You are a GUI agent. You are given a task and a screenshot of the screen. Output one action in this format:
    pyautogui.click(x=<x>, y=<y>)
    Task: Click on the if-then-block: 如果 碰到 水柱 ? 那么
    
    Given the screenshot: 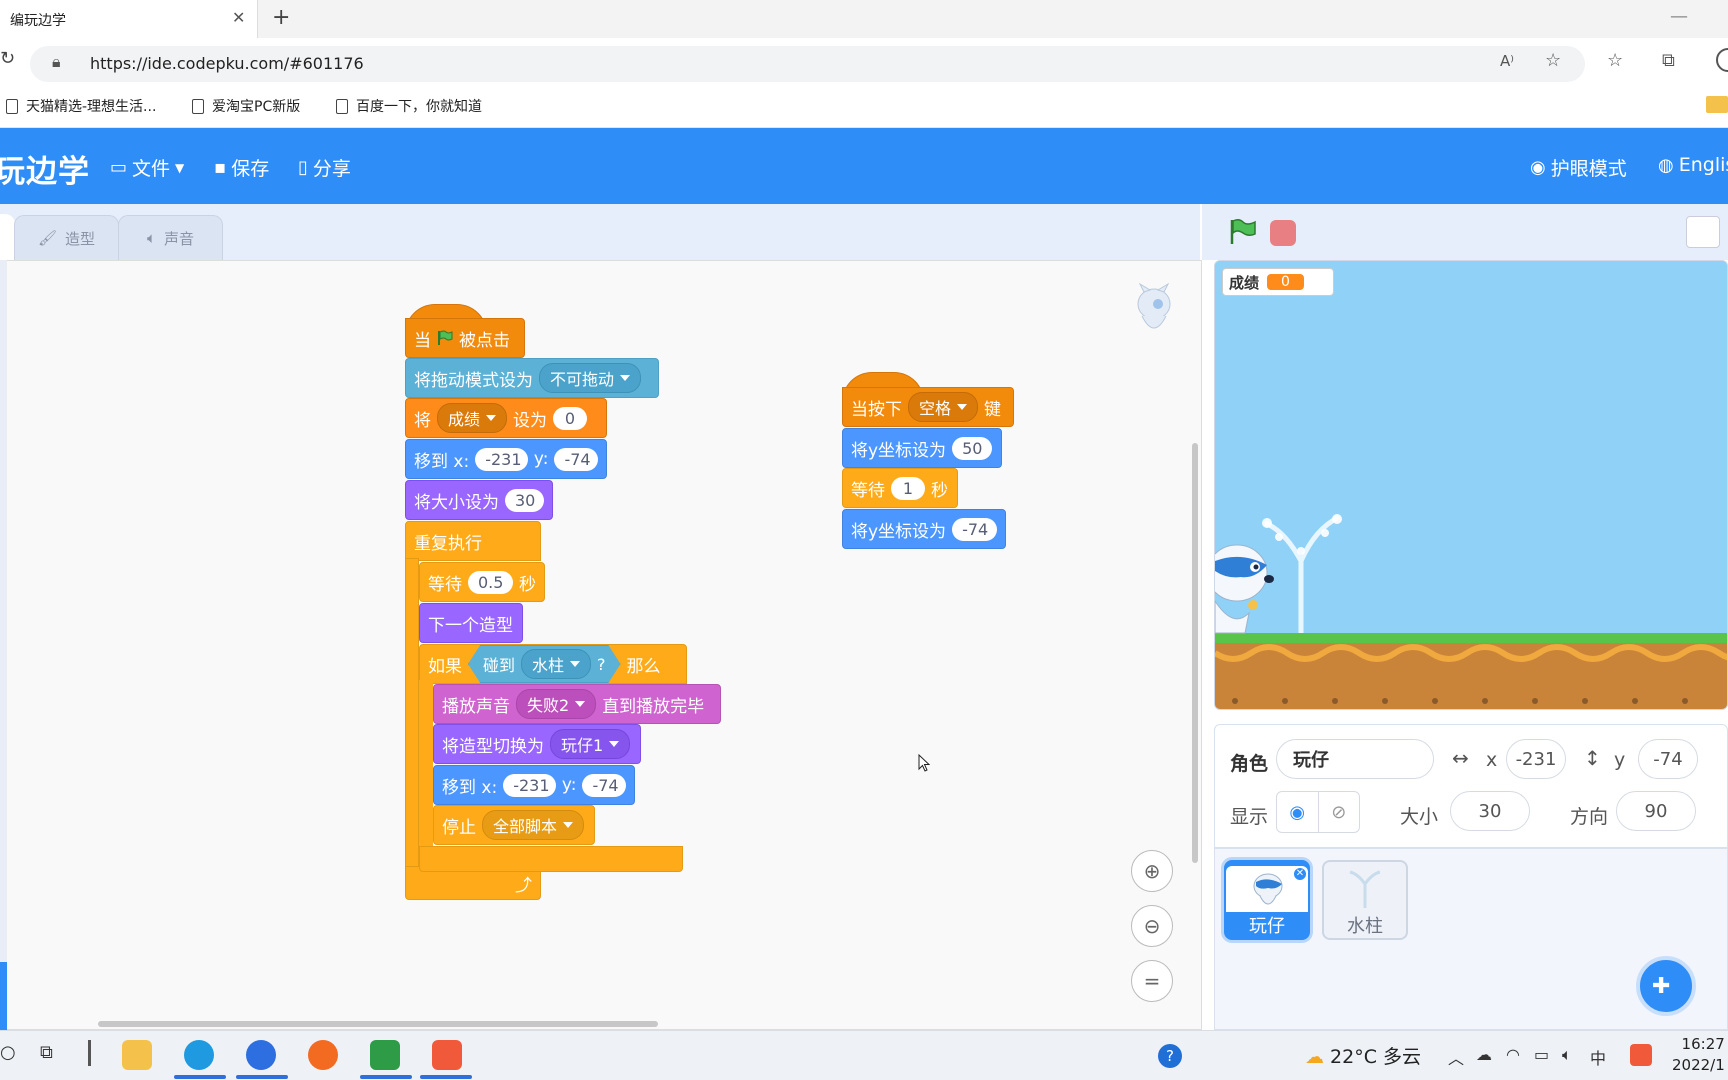 What is the action you would take?
    pyautogui.click(x=553, y=664)
    